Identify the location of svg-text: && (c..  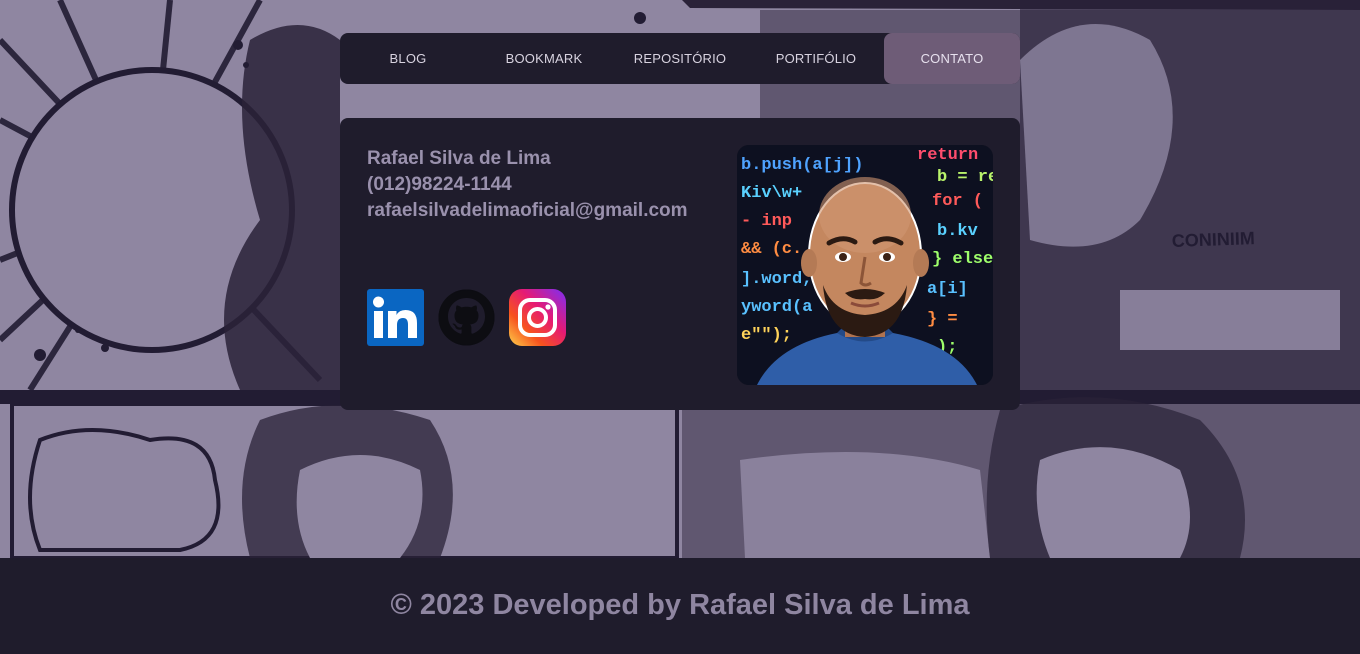
(771, 249).